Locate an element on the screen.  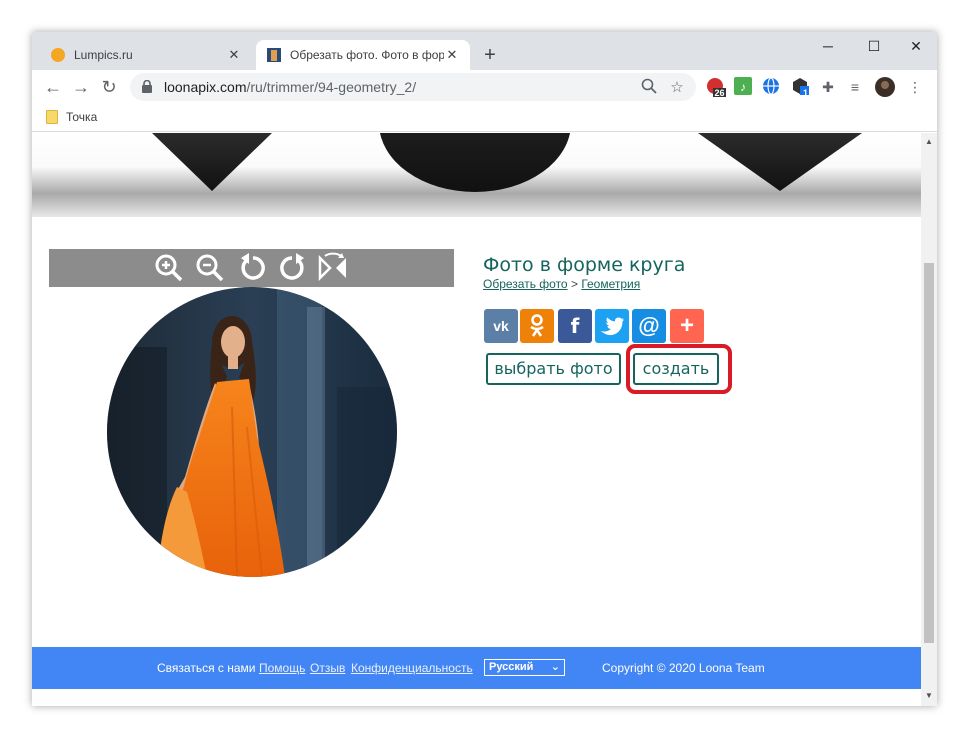
maximize-button: ☐ is located at coordinates (874, 49).